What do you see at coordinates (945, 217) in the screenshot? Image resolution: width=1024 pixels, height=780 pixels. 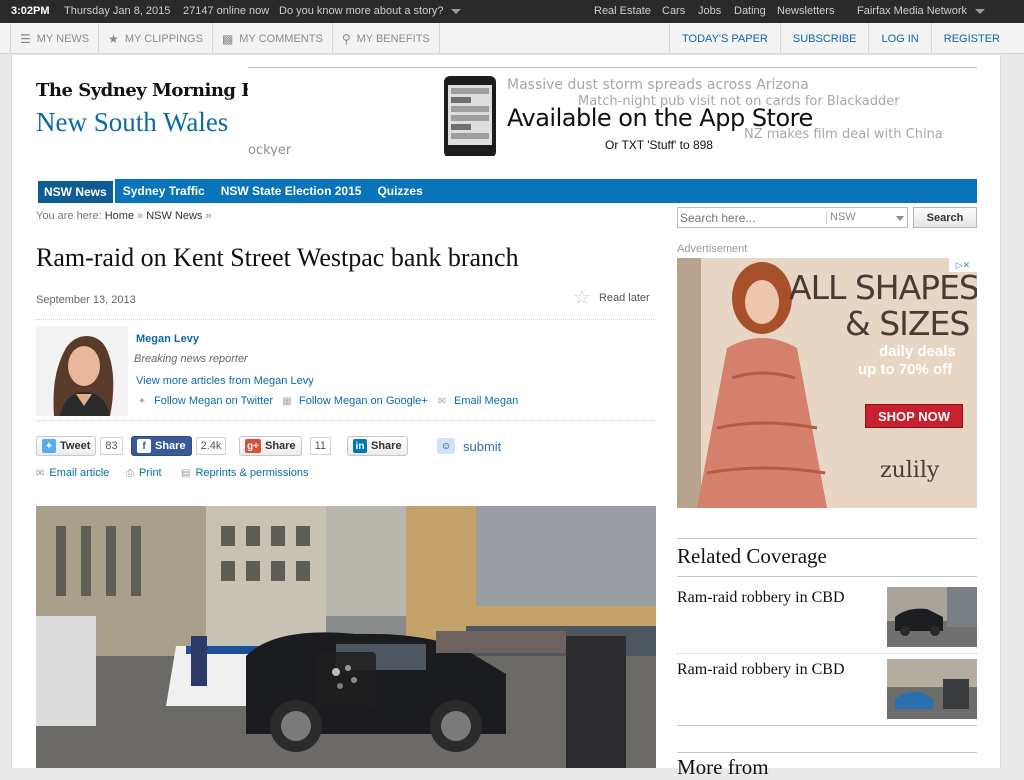 I see `search-button: Search` at bounding box center [945, 217].